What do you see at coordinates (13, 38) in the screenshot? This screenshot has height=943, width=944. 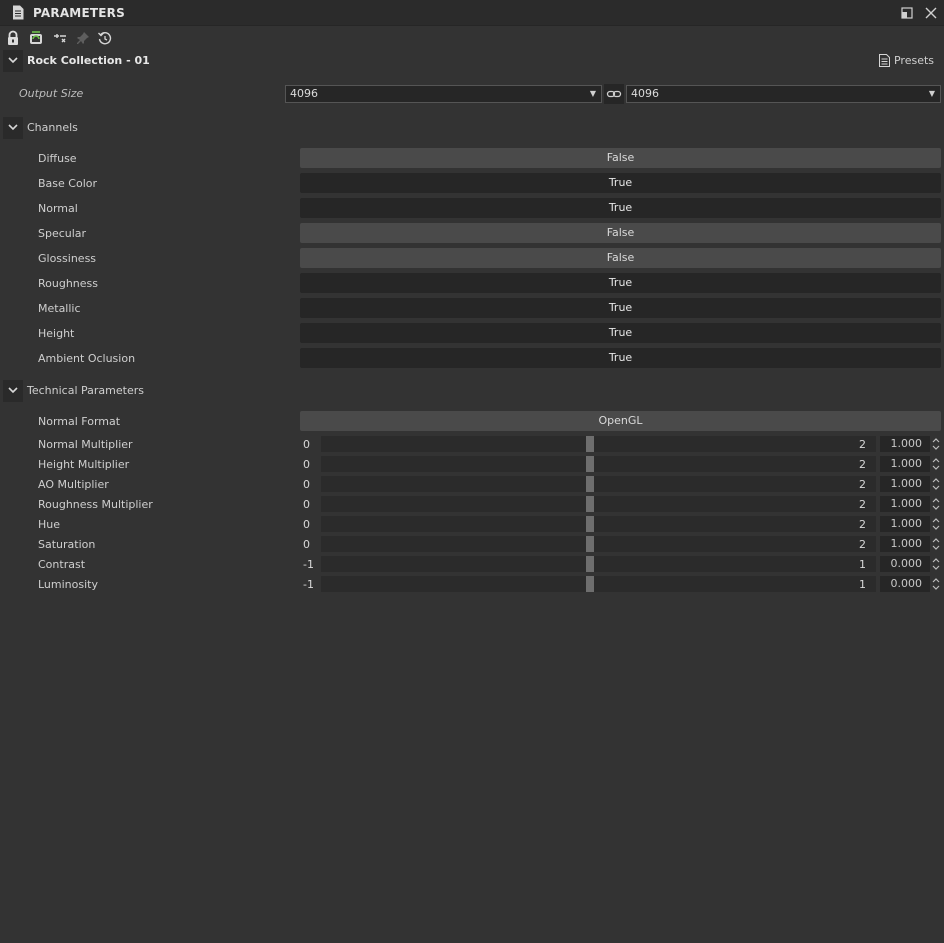 I see `lock-icon` at bounding box center [13, 38].